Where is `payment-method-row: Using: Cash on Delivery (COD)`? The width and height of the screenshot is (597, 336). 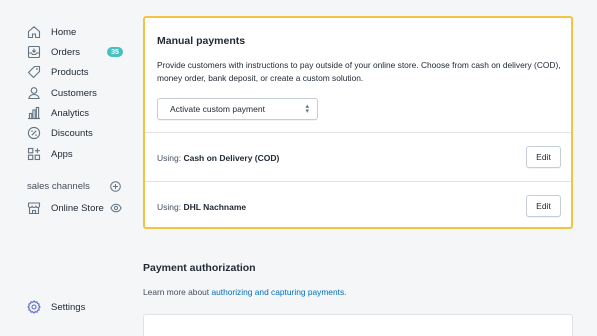
payment-method-row: Using: Cash on Delivery (COD) is located at coordinates (218, 158).